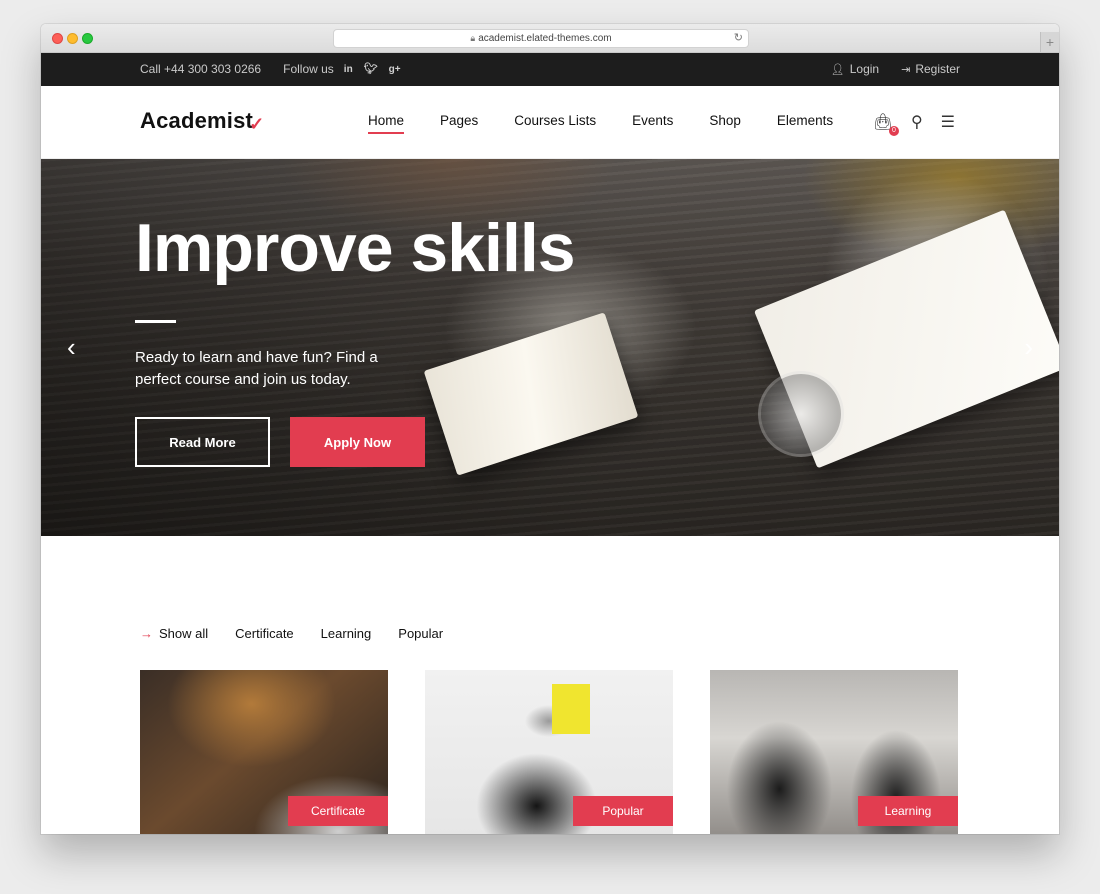 The height and width of the screenshot is (894, 1100). I want to click on address-bar: 🔒︎ academist.elated-themes.com ↻, so click(541, 38).